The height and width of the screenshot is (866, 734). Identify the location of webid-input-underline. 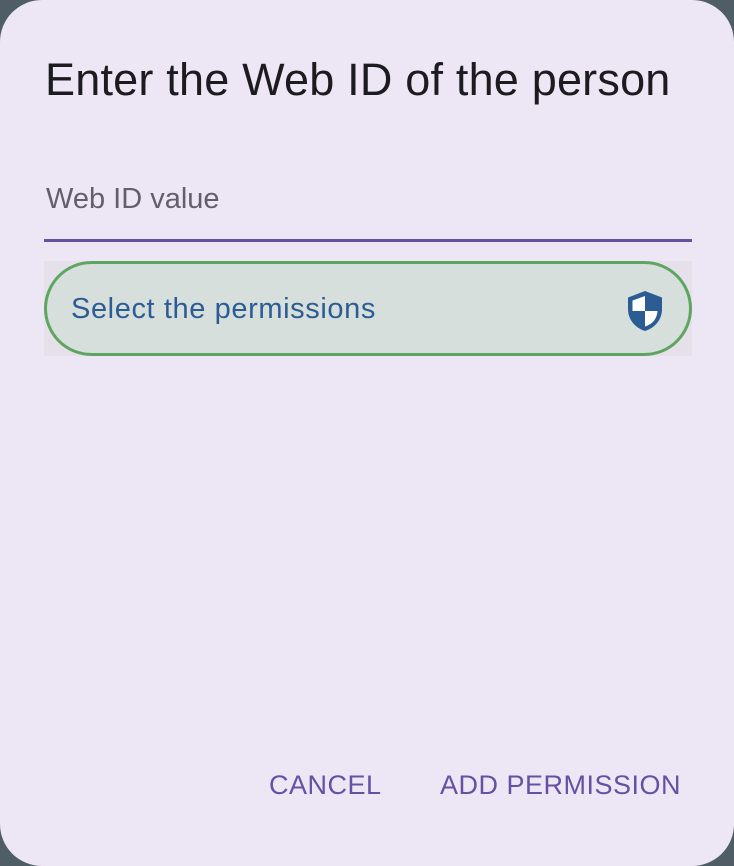
(368, 240).